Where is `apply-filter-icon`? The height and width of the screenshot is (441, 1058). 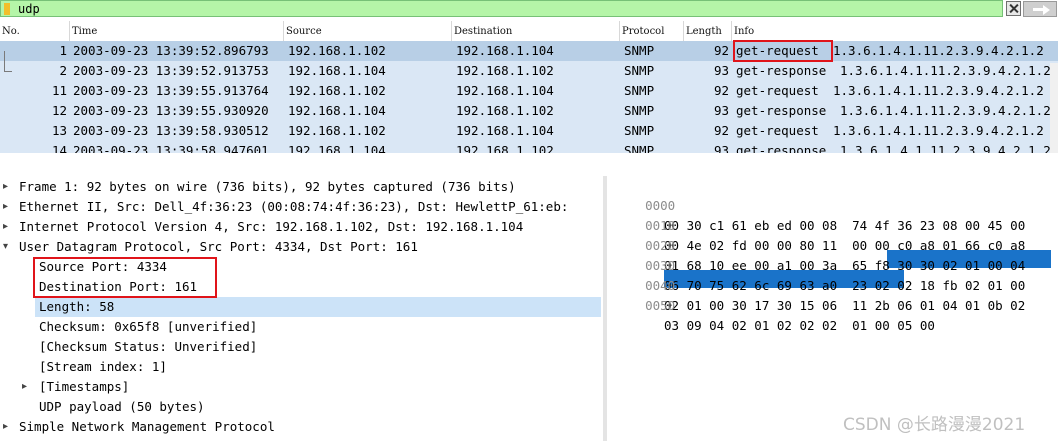 apply-filter-icon is located at coordinates (1040, 9).